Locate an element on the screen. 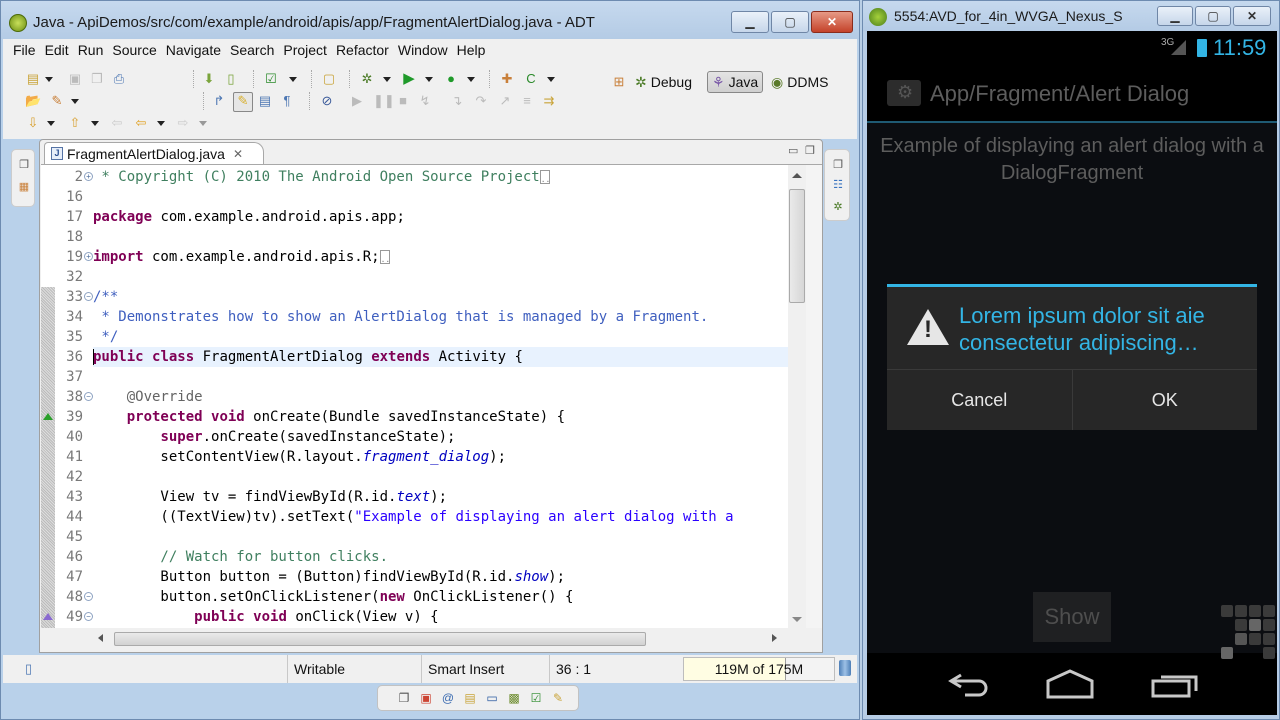 The height and width of the screenshot is (720, 1280). editor-tab: J FragmentAlertDialog.java ✕ is located at coordinates (154, 153).